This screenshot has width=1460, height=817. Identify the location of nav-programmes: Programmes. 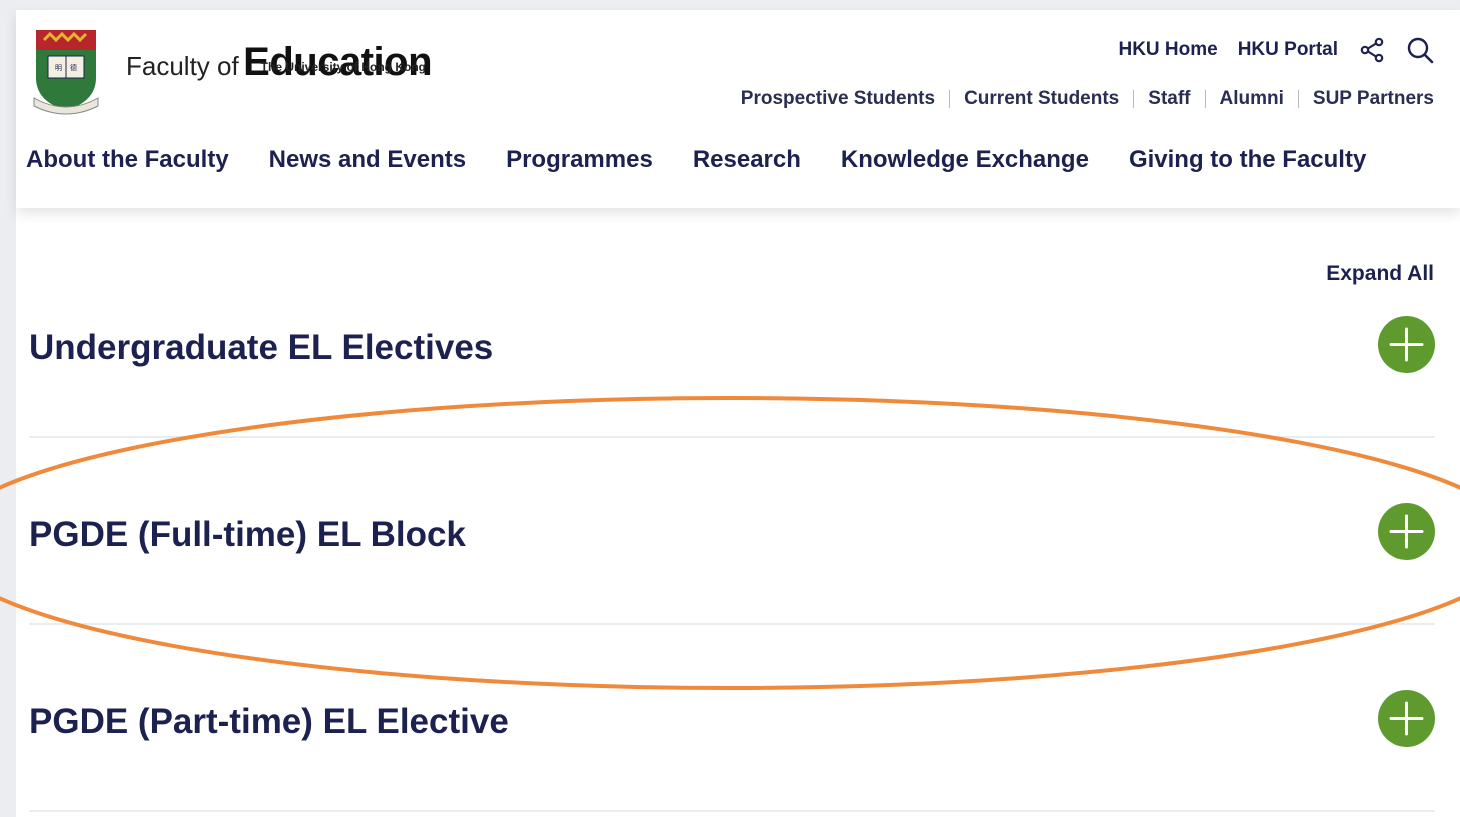
(579, 160).